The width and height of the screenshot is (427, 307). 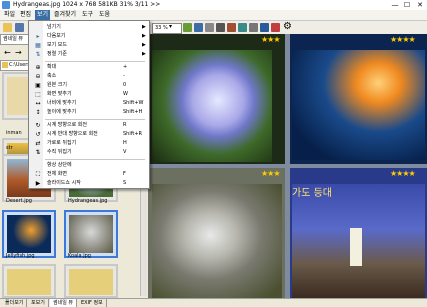 What do you see at coordinates (89, 67) in the screenshot?
I see `menu-item-zoom-in: ⊕ 확대 +` at bounding box center [89, 67].